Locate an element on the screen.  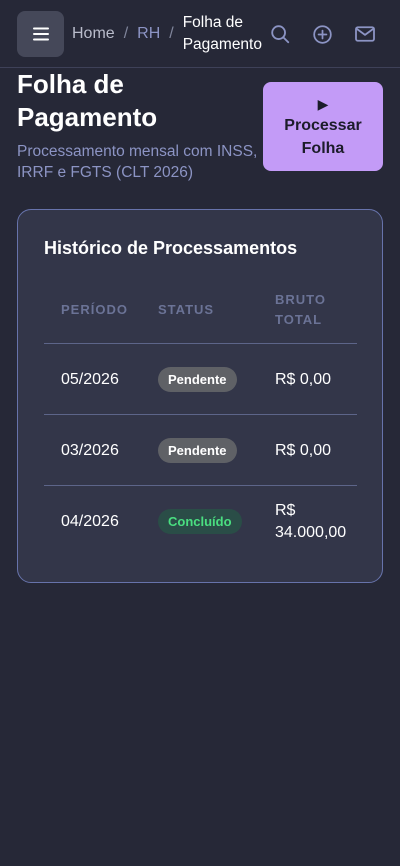
process-payroll-button: ▶ Processar Folha is located at coordinates (323, 126).